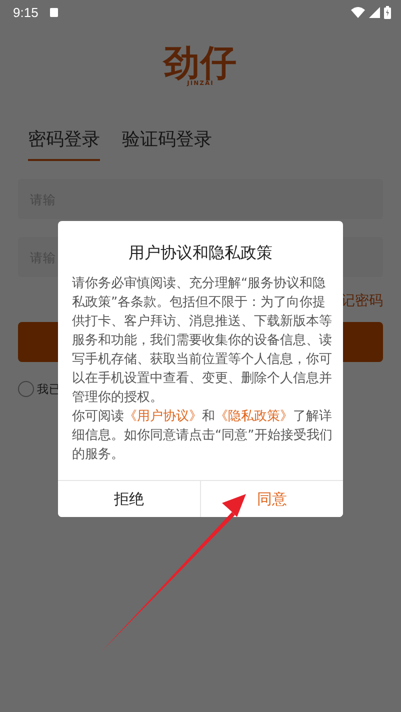 This screenshot has width=401, height=712. I want to click on signal-icon, so click(374, 12).